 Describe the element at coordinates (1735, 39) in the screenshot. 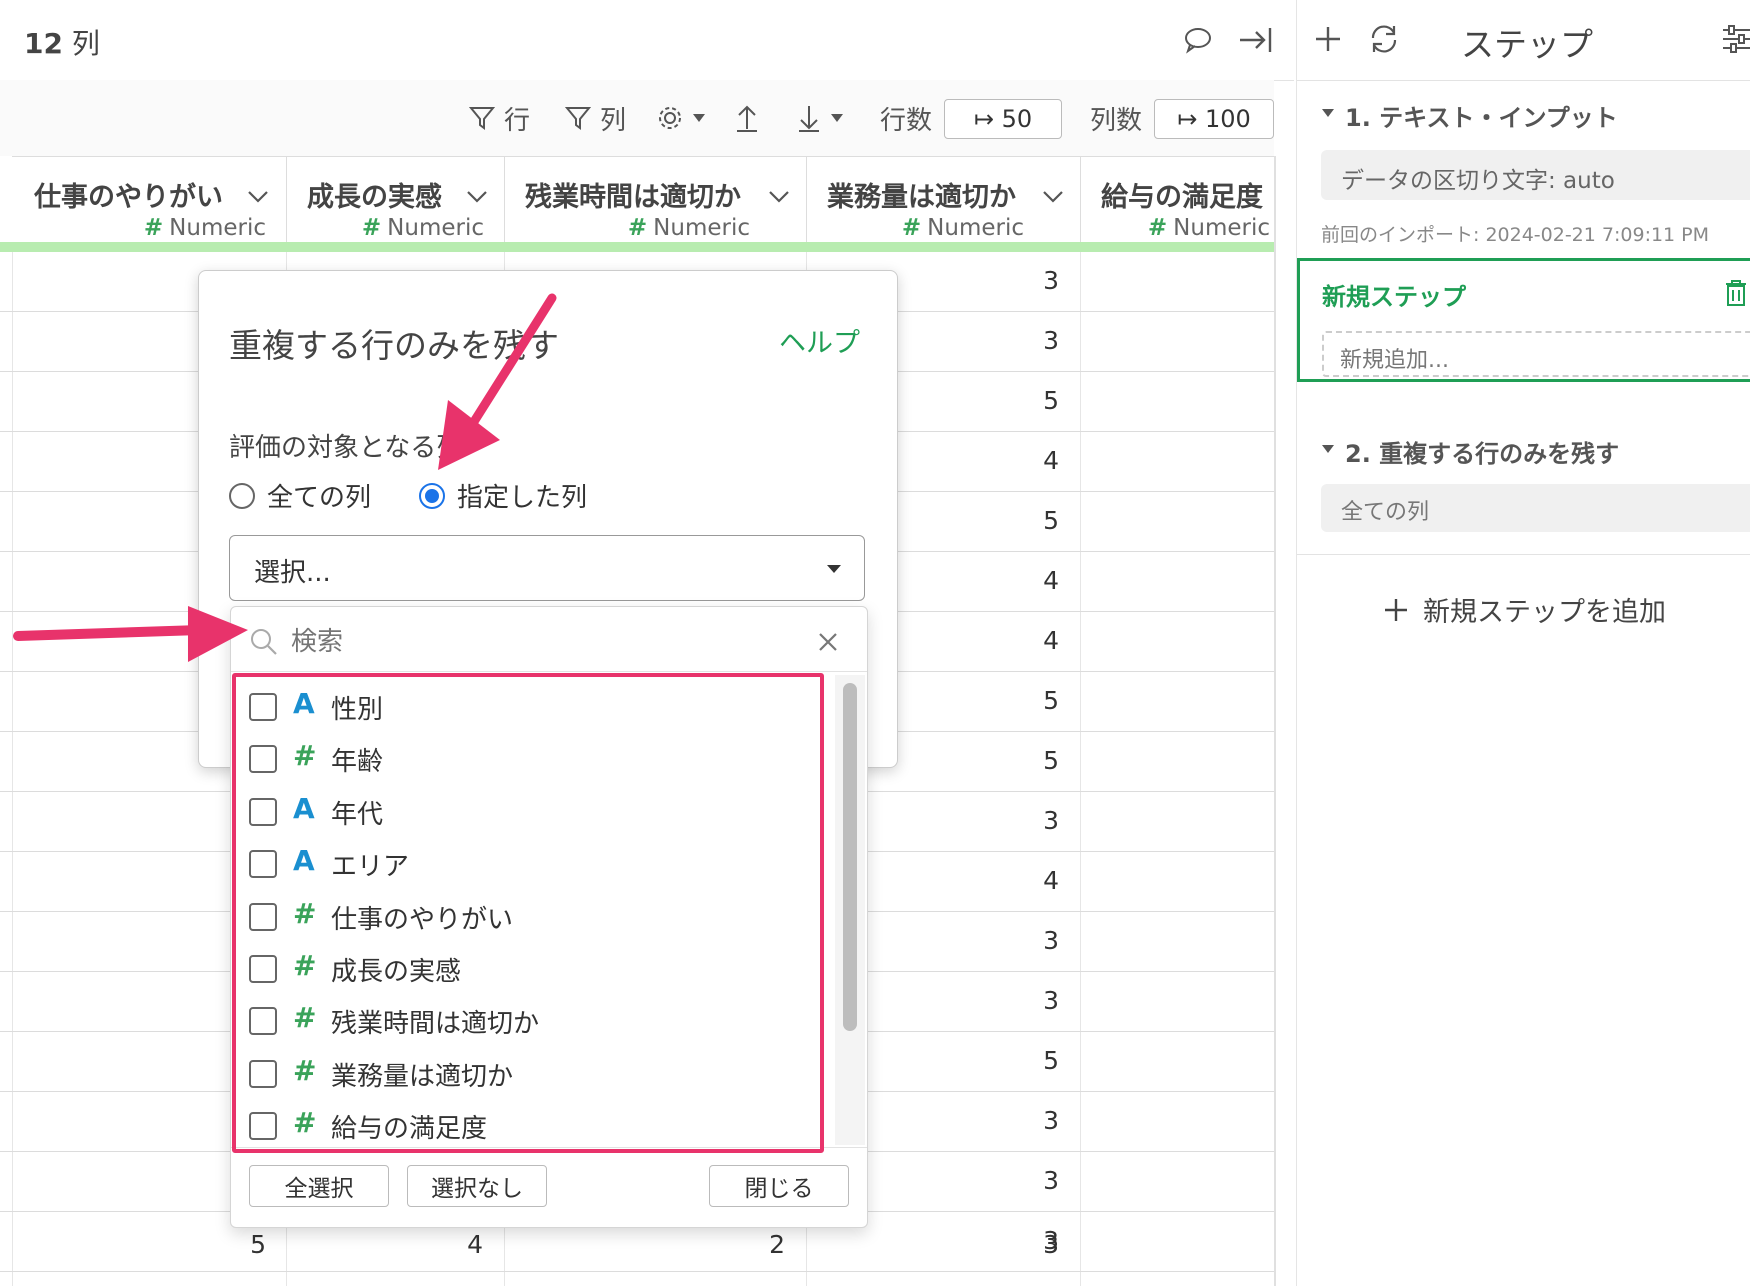

I see `sliders-icon` at that location.